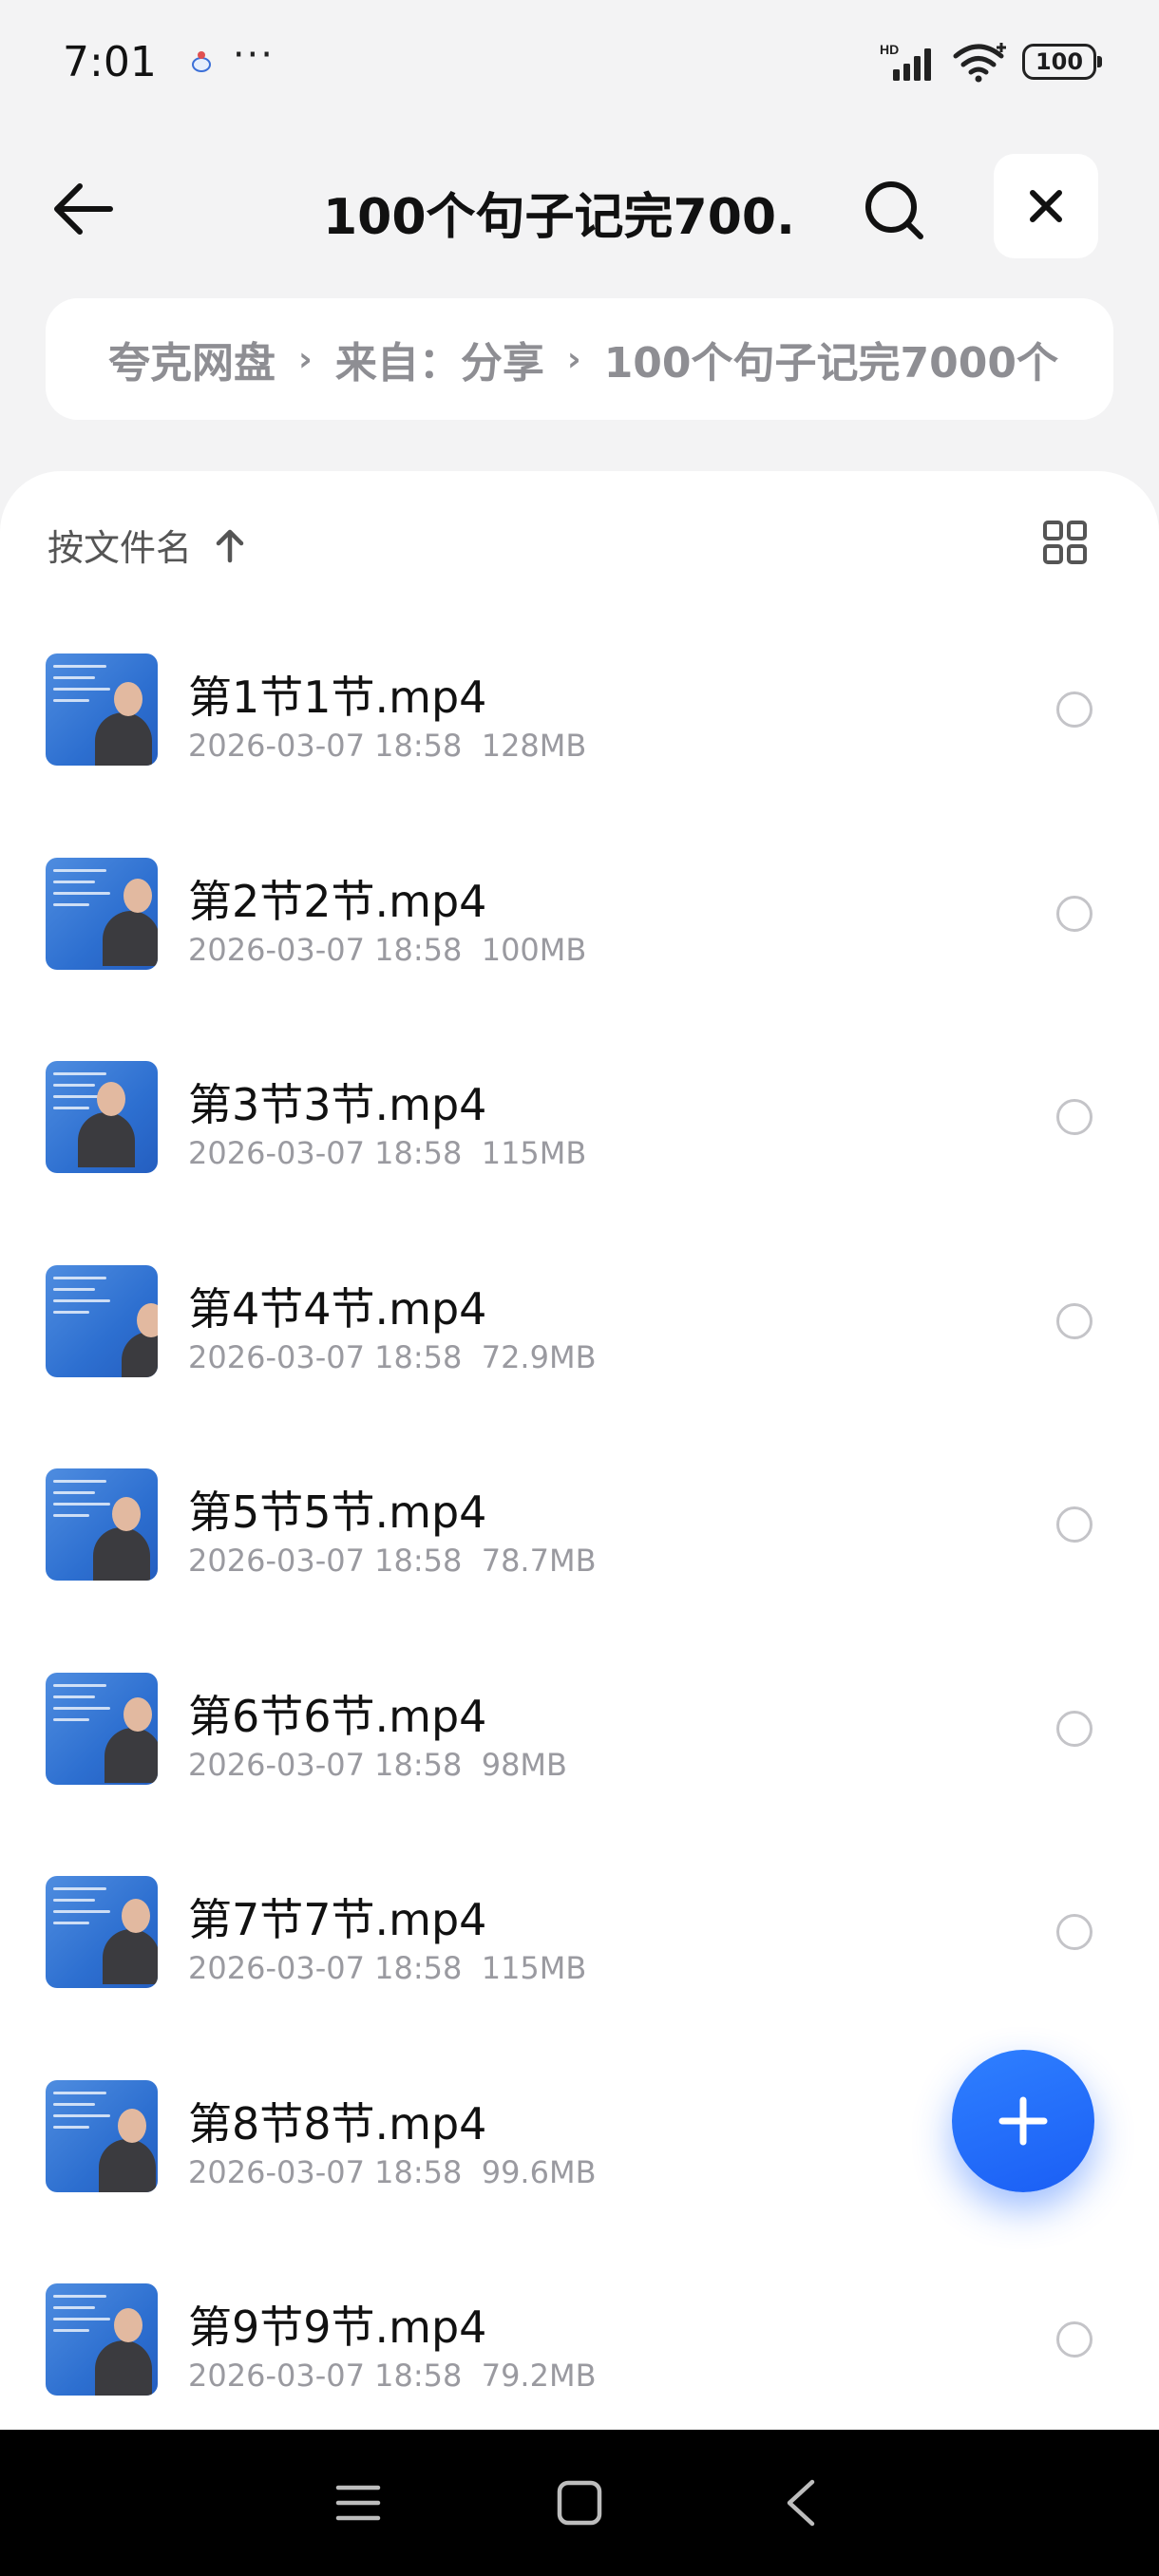 This screenshot has width=1159, height=2576. I want to click on file-meta: 2026-03-07 18:58 99.6MB, so click(392, 2172).